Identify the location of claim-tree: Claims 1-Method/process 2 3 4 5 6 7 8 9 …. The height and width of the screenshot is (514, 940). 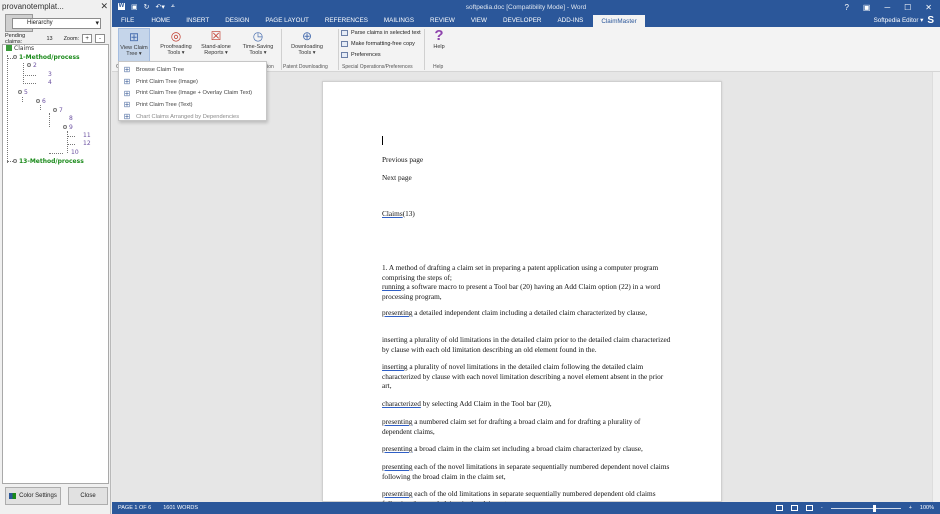
(55, 264).